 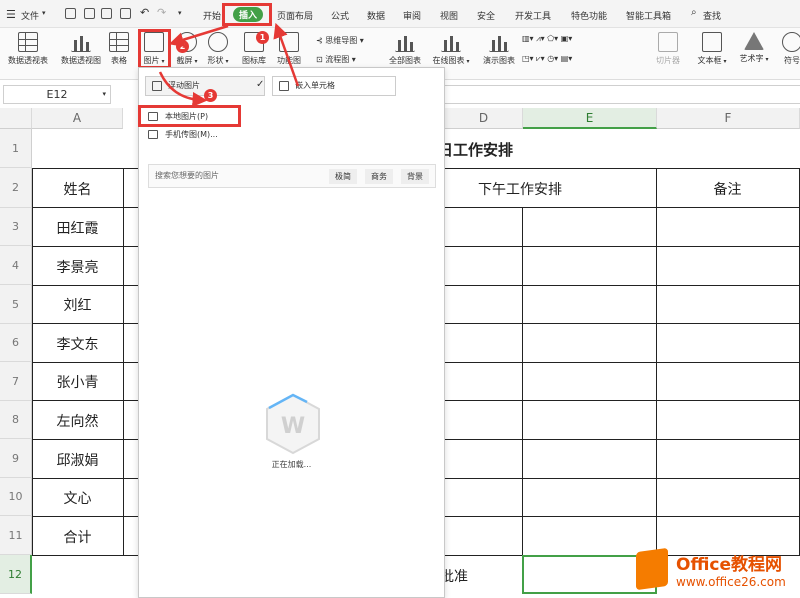 I want to click on annotation-arrows, so click(x=229, y=64).